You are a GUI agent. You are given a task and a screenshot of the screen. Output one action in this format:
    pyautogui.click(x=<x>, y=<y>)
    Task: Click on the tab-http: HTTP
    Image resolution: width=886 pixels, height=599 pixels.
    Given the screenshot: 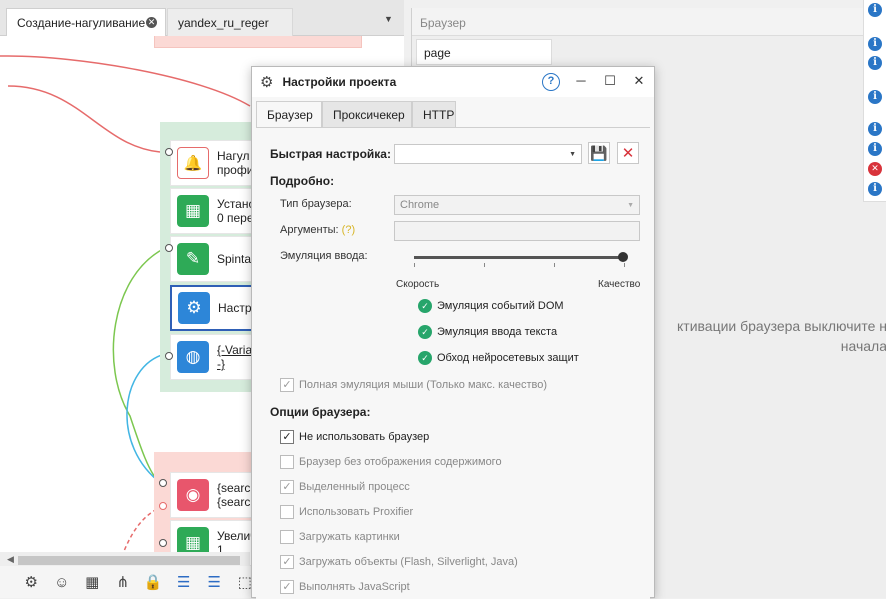 What is the action you would take?
    pyautogui.click(x=434, y=114)
    